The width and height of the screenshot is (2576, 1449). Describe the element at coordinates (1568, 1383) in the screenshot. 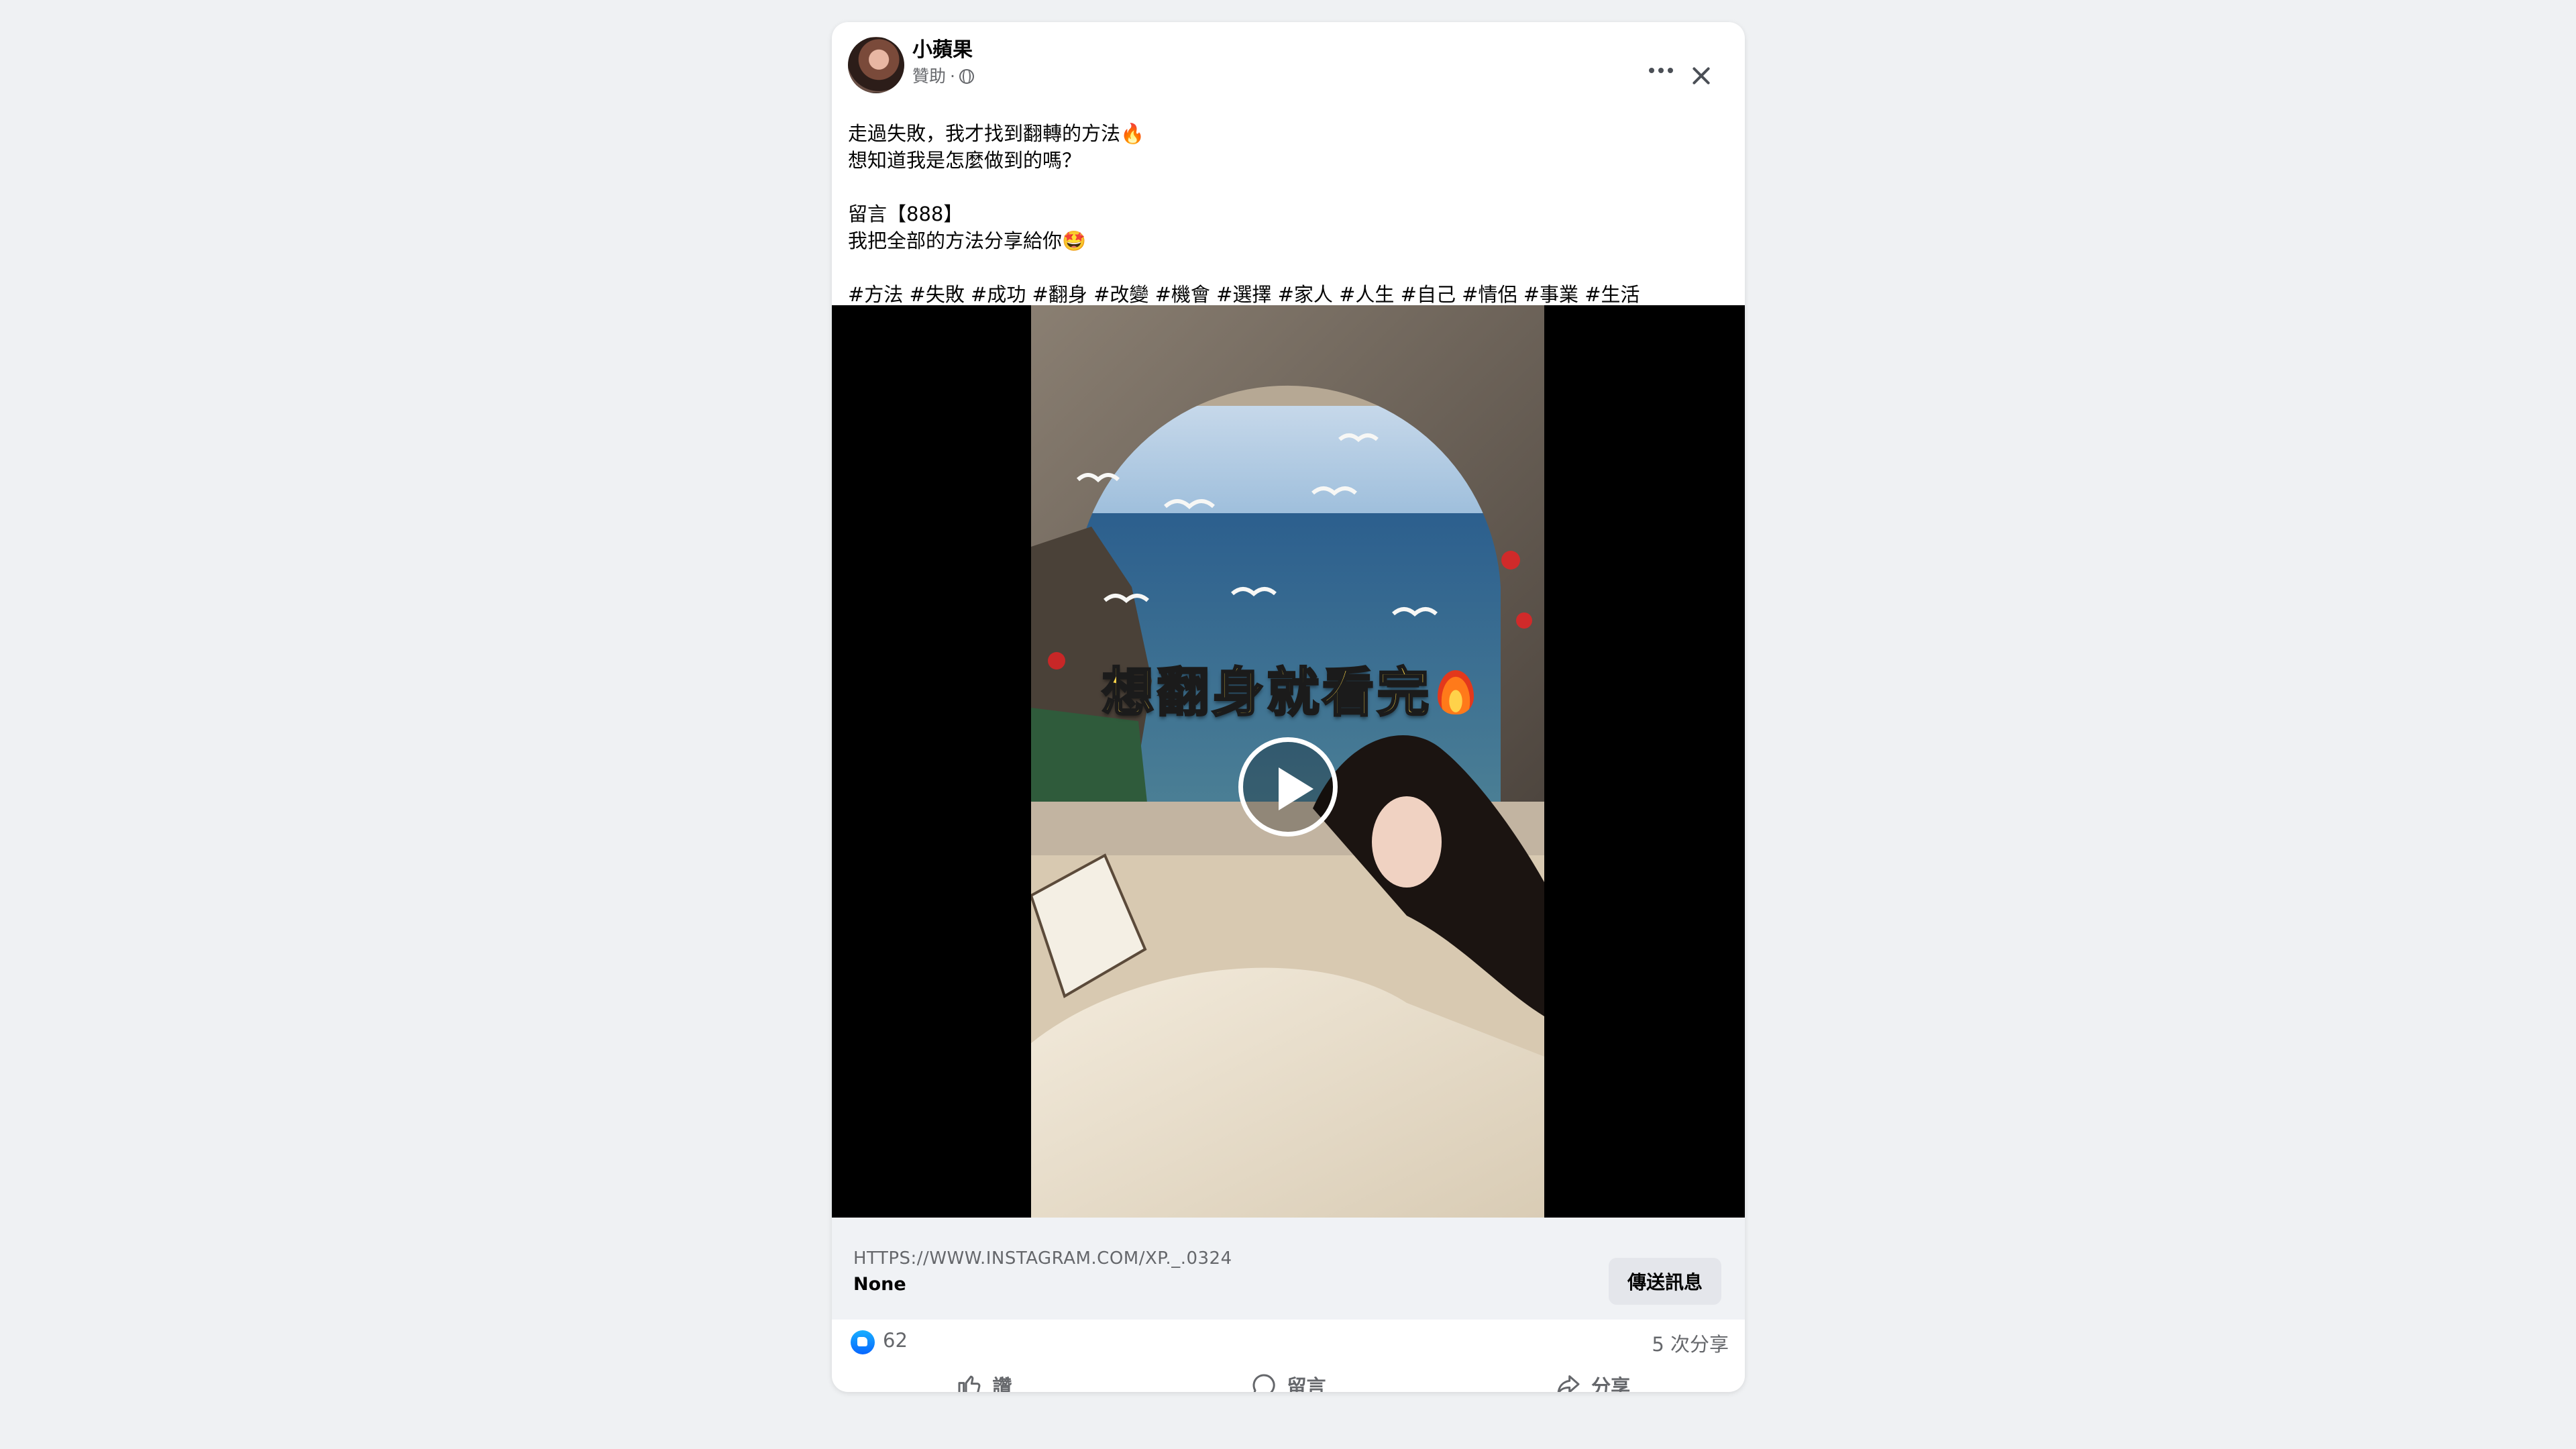

I see `share-icon` at that location.